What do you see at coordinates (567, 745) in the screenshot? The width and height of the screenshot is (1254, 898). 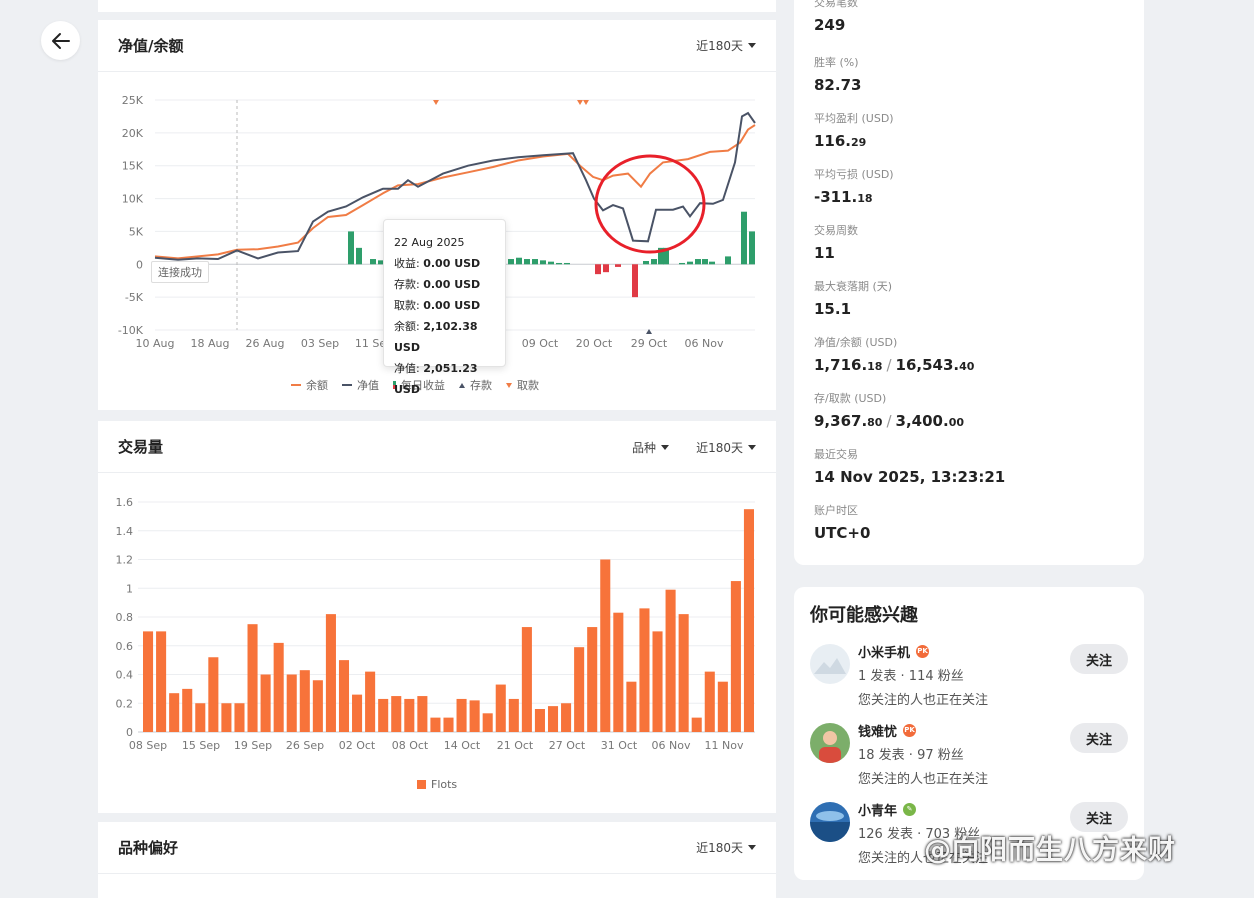 I see `x-tick-label: 27 Oct` at bounding box center [567, 745].